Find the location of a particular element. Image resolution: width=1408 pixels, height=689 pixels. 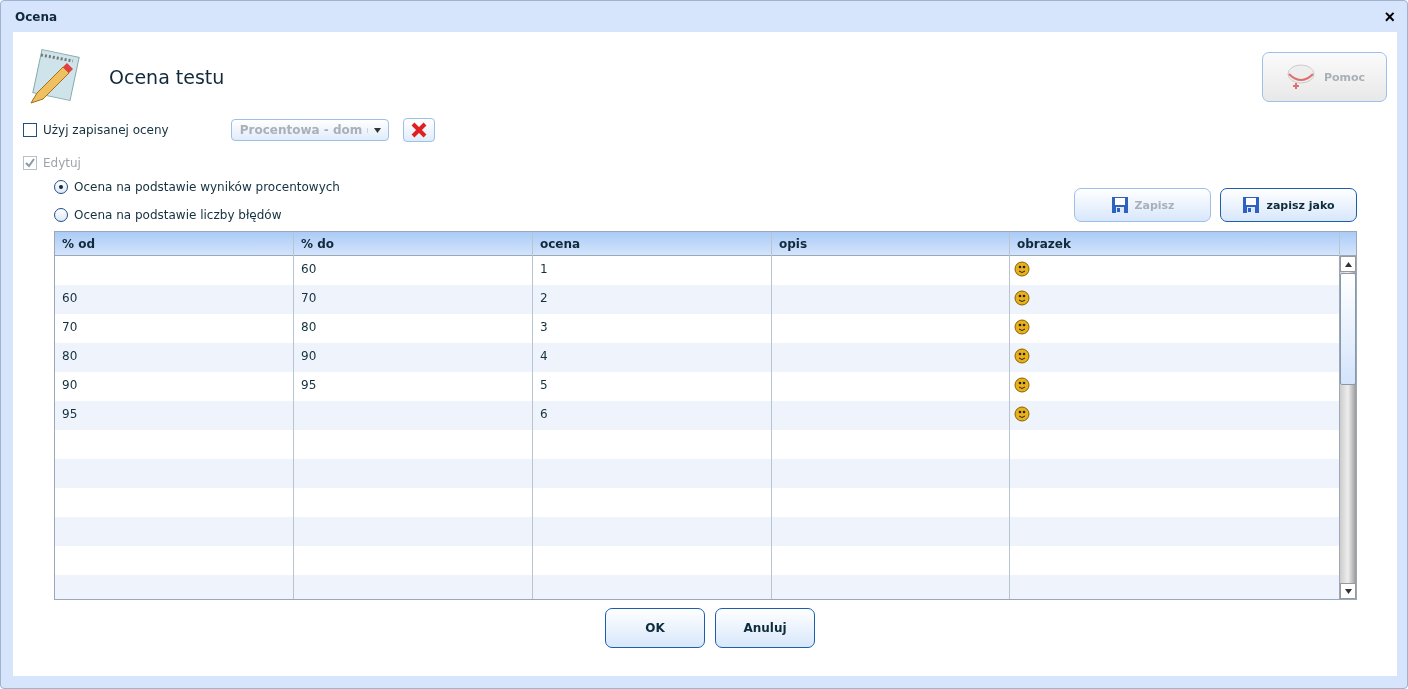

scrollbar is located at coordinates (1347, 427).